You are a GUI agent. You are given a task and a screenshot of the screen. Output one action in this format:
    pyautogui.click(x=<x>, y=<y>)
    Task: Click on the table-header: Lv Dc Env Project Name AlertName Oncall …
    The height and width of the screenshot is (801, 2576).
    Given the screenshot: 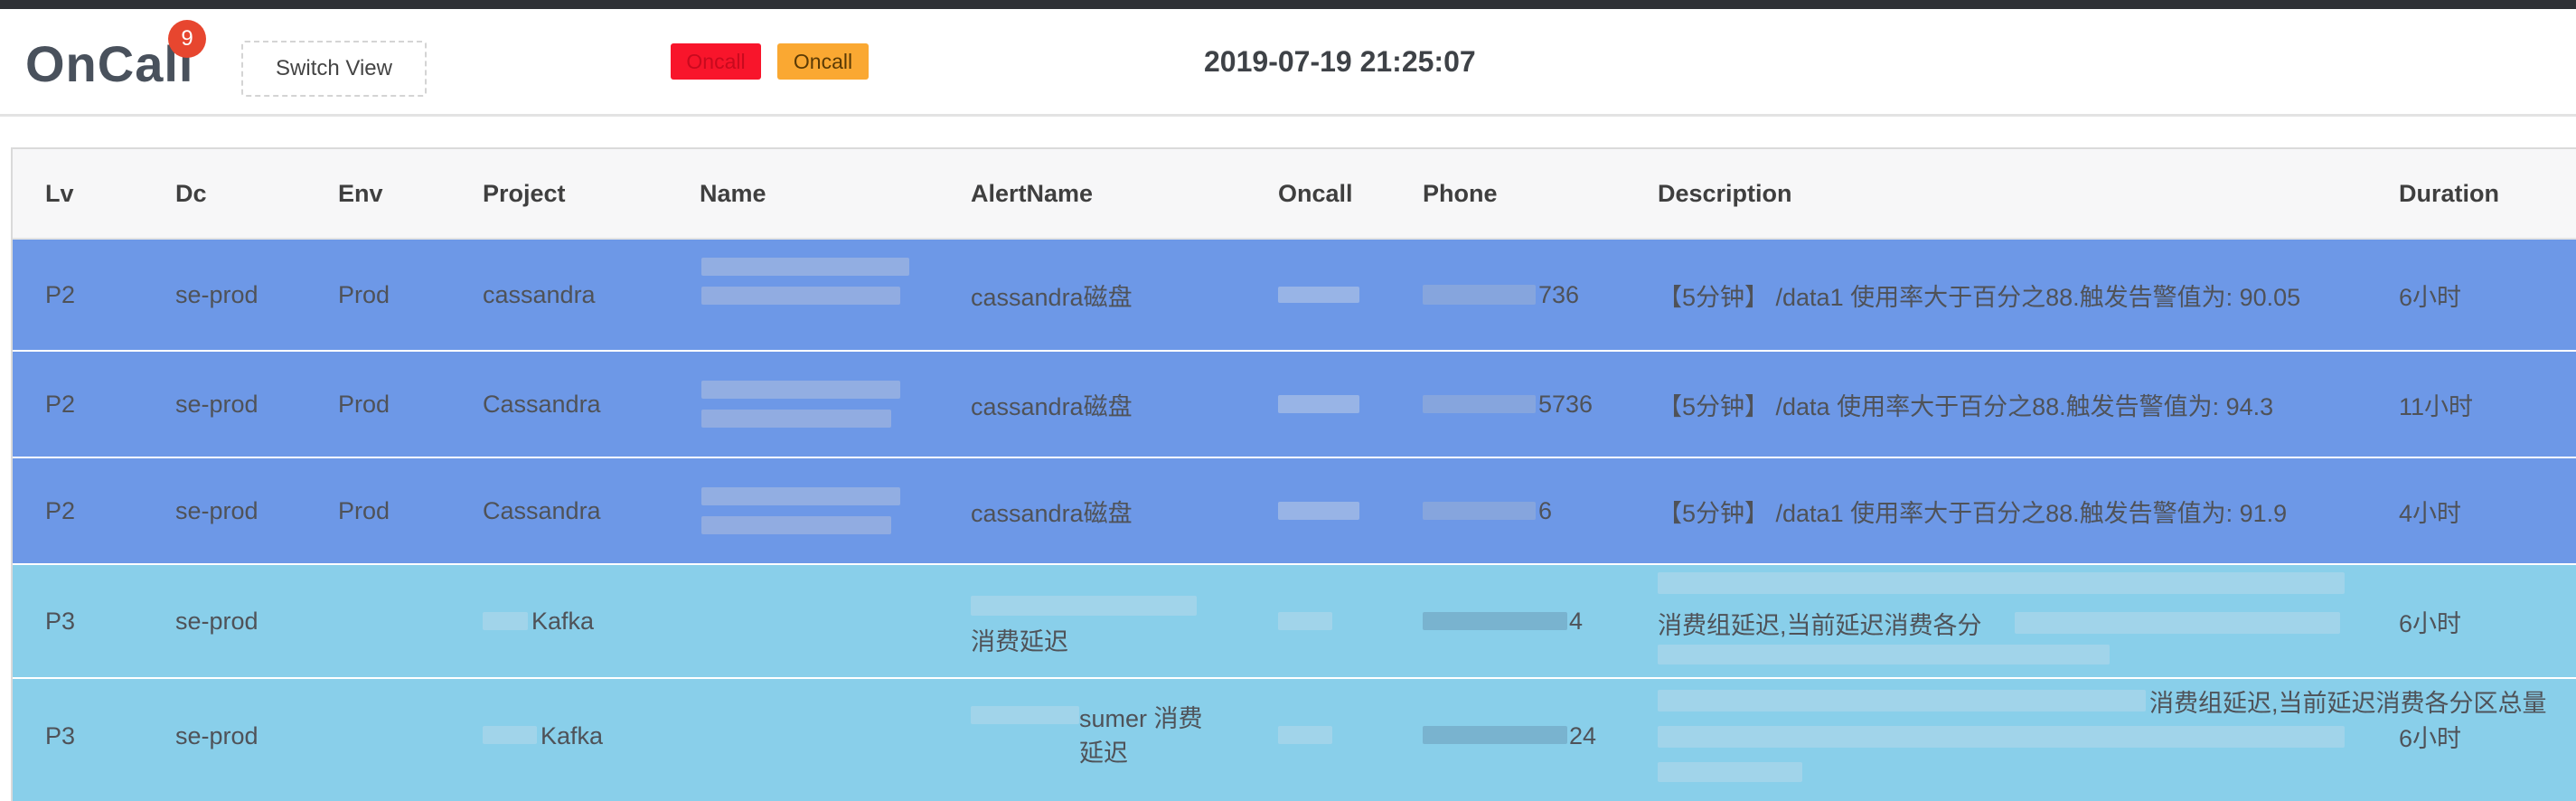 What is the action you would take?
    pyautogui.click(x=1294, y=194)
    